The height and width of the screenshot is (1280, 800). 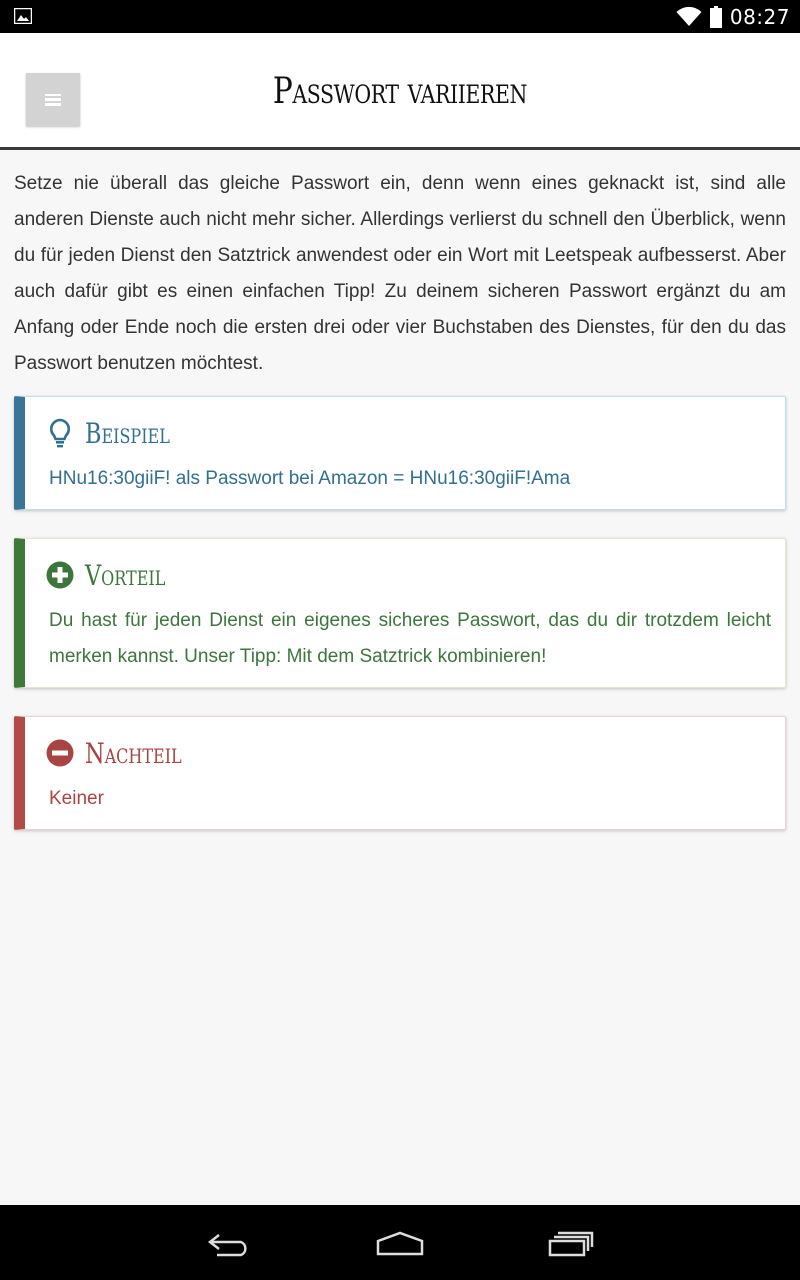 I want to click on home-icon, so click(x=400, y=1243).